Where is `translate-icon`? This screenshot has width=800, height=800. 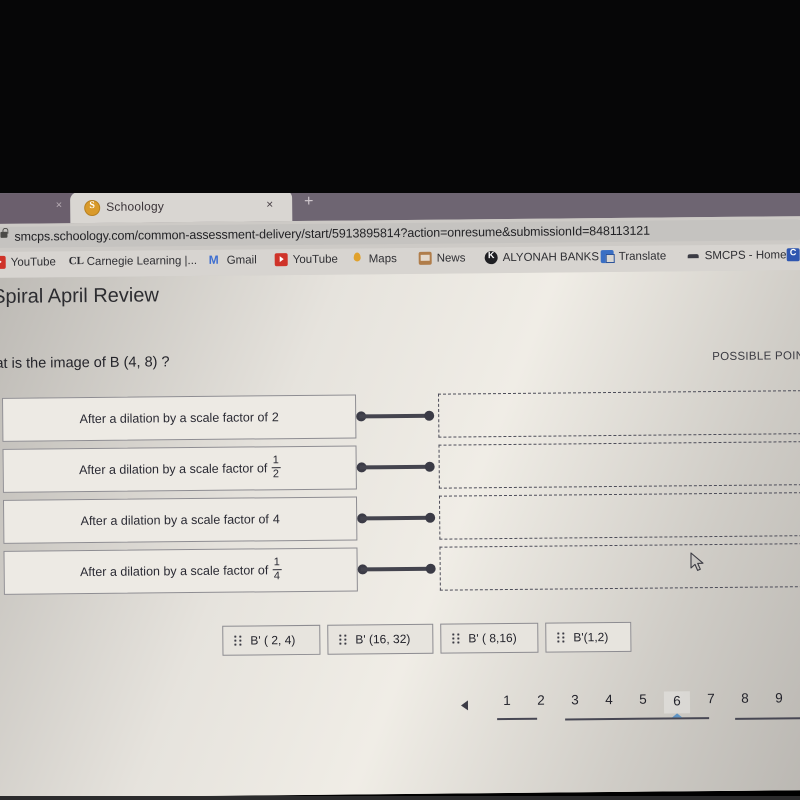
translate-icon is located at coordinates (607, 256).